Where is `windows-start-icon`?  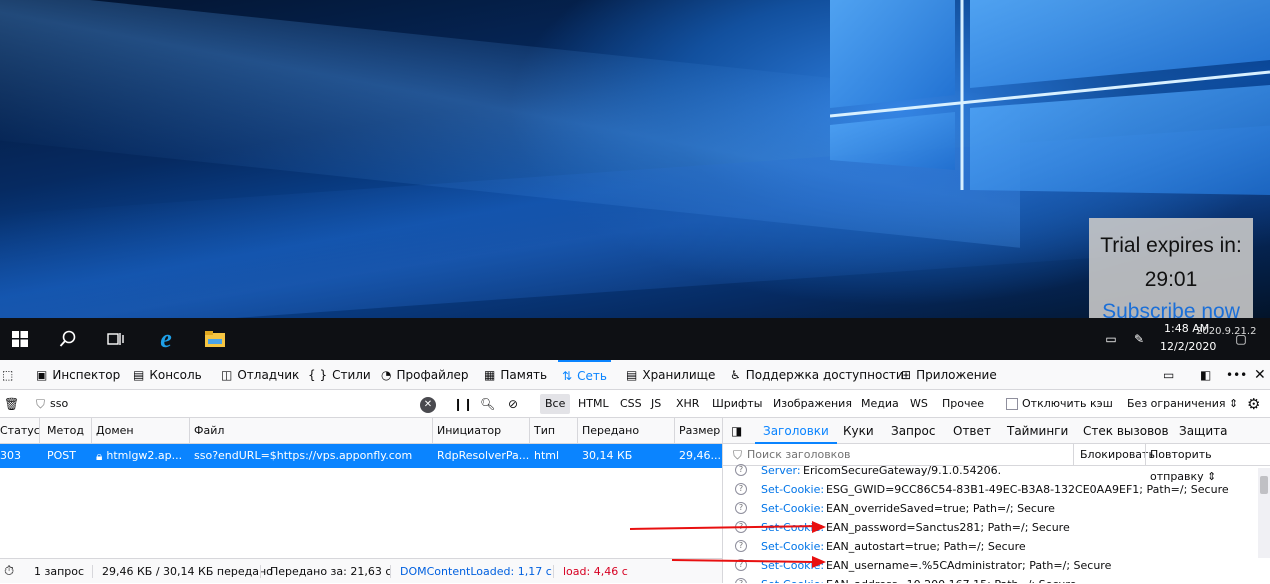
windows-start-icon is located at coordinates (20, 339).